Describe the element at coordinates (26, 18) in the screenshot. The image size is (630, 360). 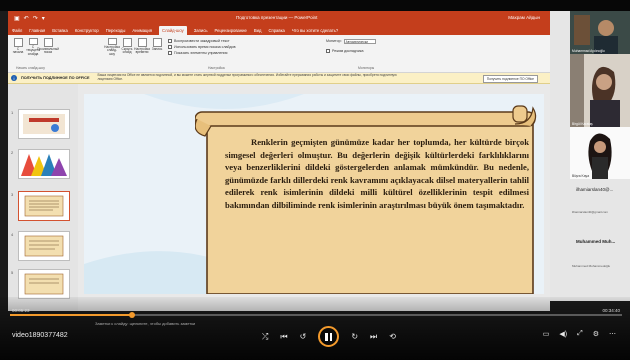
I see `undo-icon: ↶` at that location.